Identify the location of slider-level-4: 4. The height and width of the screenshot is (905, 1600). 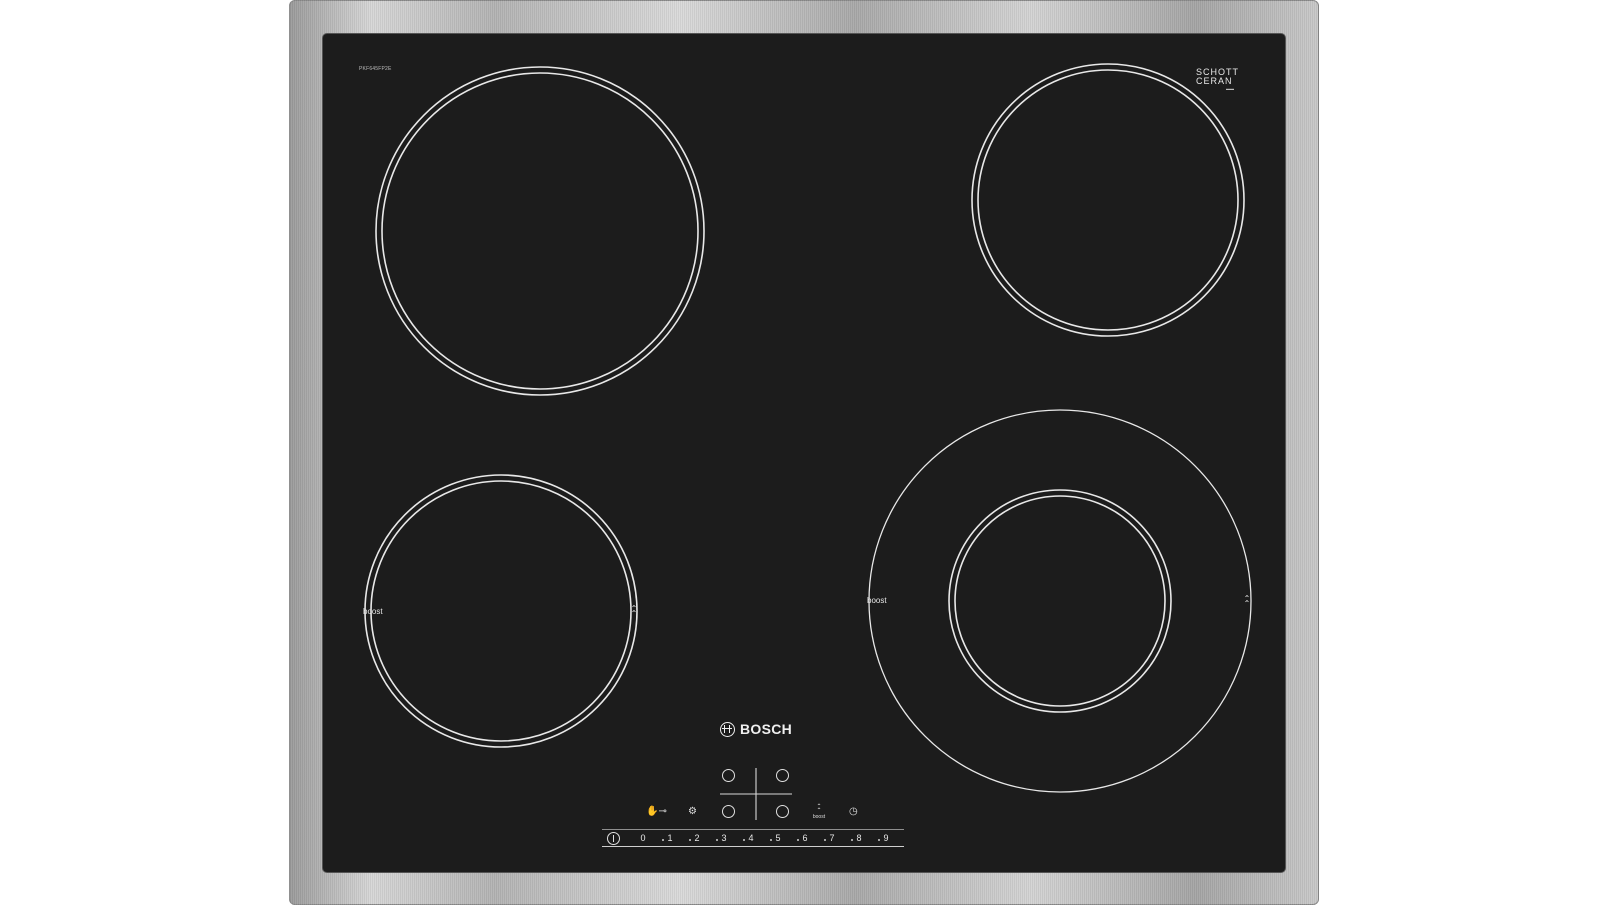
(751, 838).